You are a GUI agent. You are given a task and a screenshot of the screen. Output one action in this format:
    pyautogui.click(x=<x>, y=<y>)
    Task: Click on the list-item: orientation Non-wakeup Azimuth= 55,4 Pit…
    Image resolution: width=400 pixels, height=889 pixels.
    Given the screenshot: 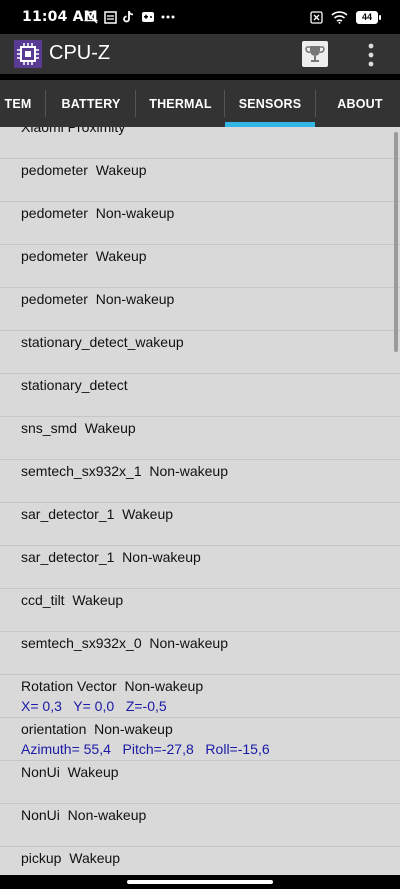 What is the action you would take?
    pyautogui.click(x=200, y=739)
    